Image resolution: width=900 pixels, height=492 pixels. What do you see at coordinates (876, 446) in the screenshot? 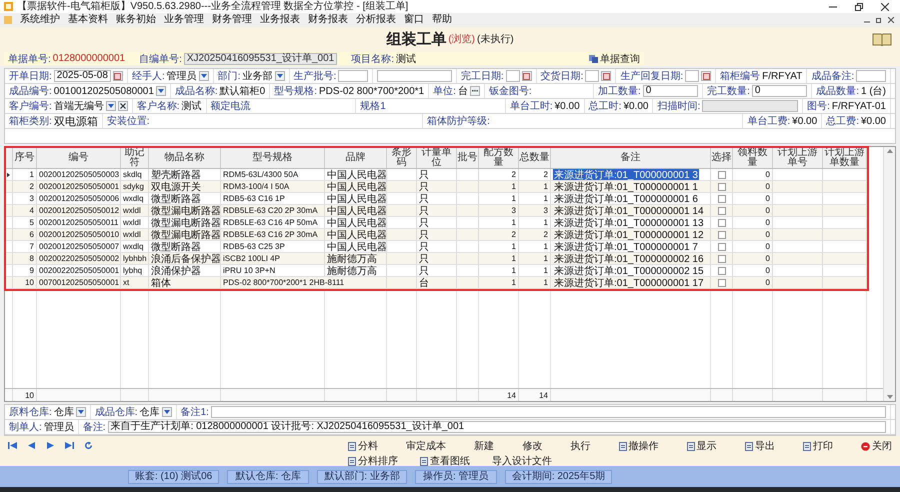
I see `toolbar-button: 关闭` at bounding box center [876, 446].